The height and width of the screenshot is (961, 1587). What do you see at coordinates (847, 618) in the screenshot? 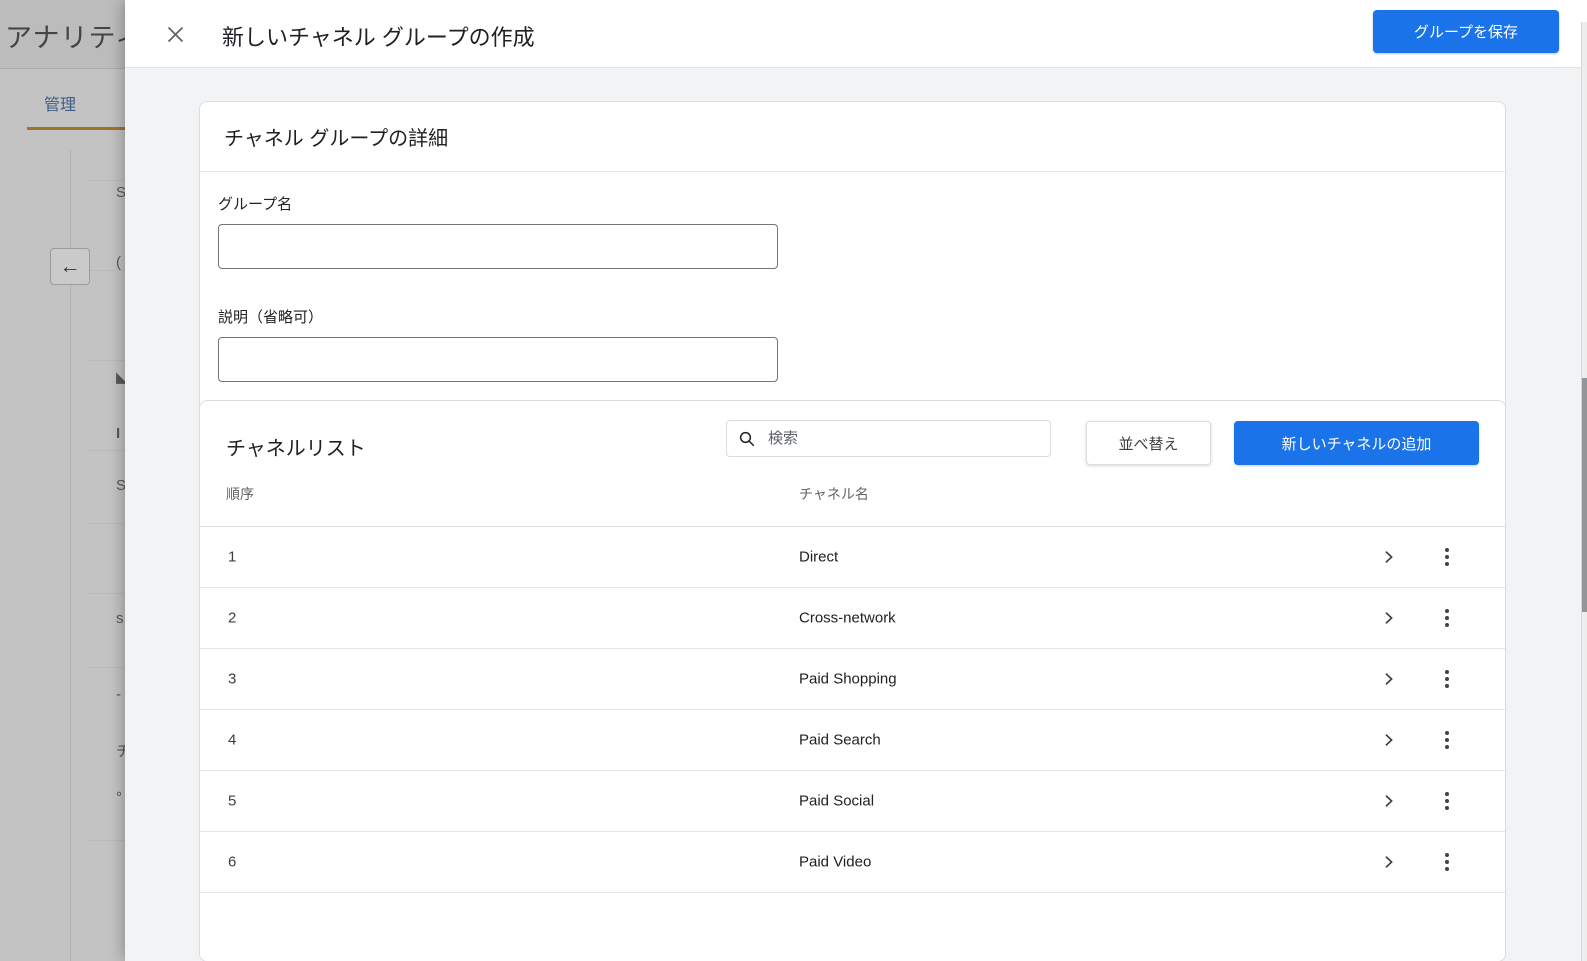
I see `channel-name-cell: Cross-network` at bounding box center [847, 618].